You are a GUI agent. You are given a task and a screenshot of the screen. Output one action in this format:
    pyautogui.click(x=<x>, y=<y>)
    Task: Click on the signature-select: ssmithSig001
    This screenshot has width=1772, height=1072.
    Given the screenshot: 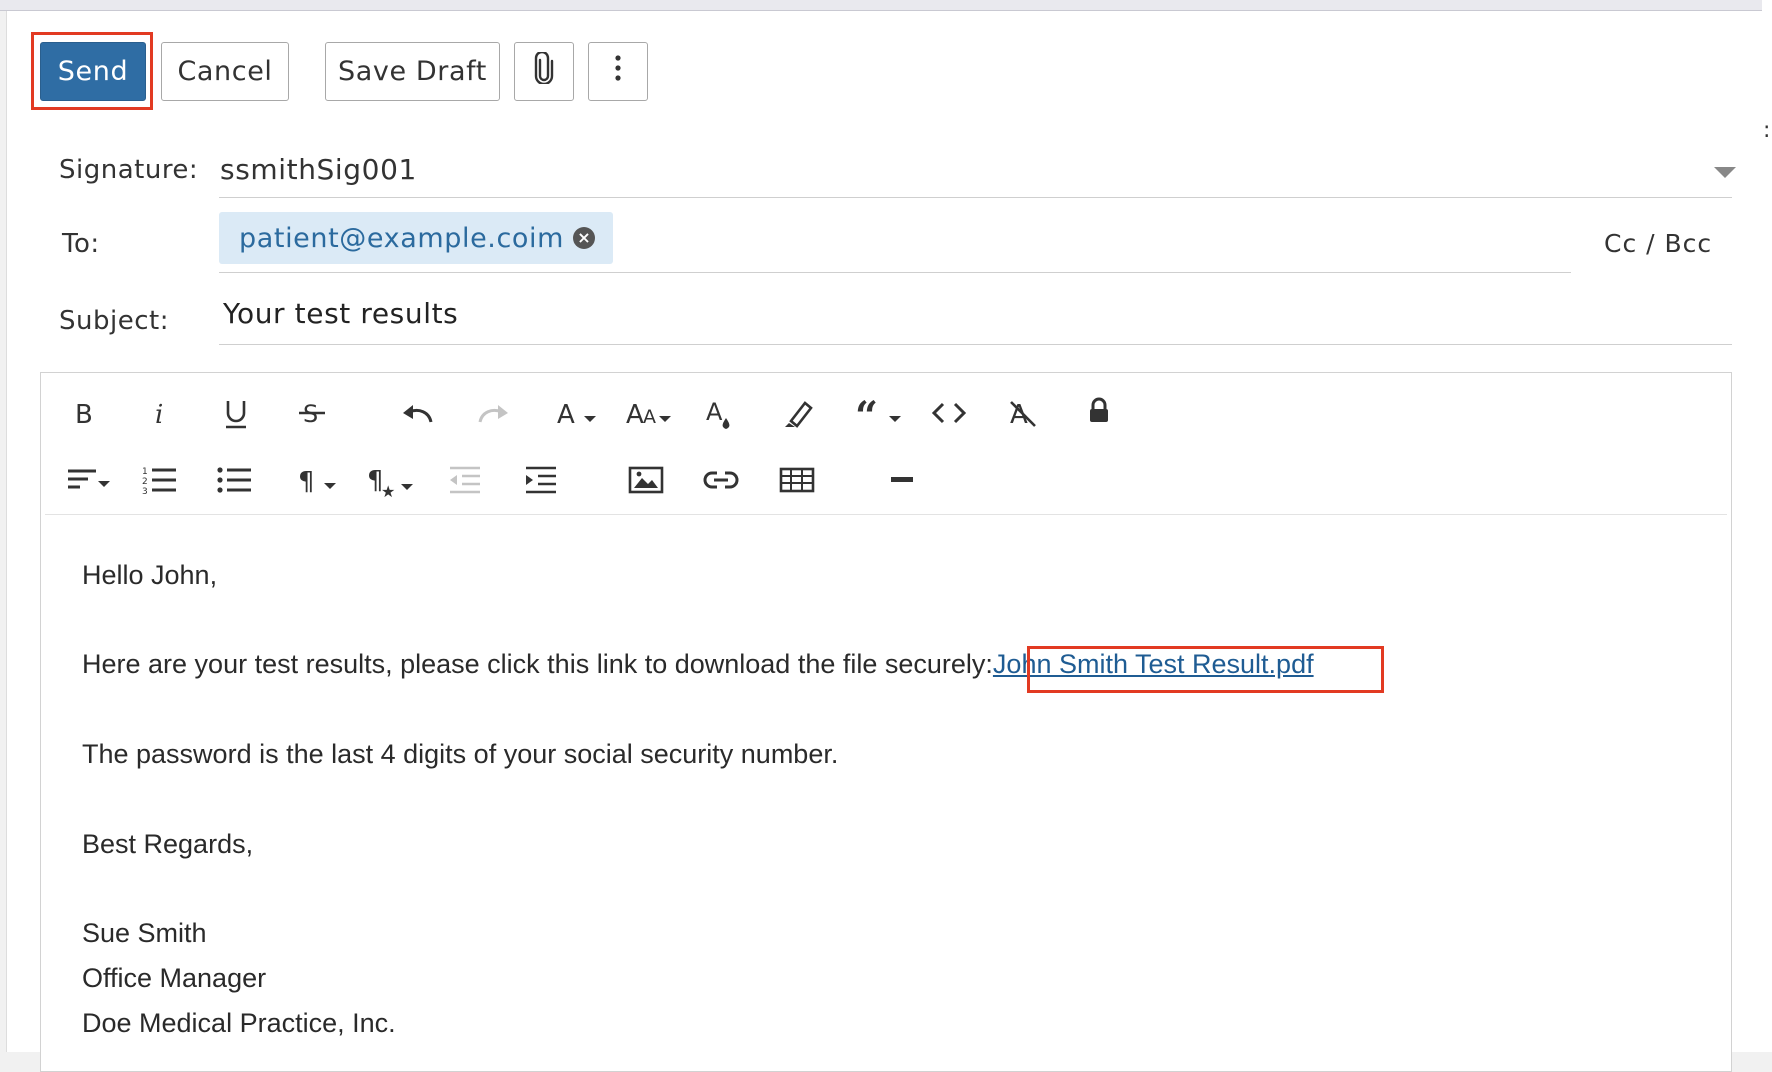 What is the action you would take?
    pyautogui.click(x=318, y=169)
    